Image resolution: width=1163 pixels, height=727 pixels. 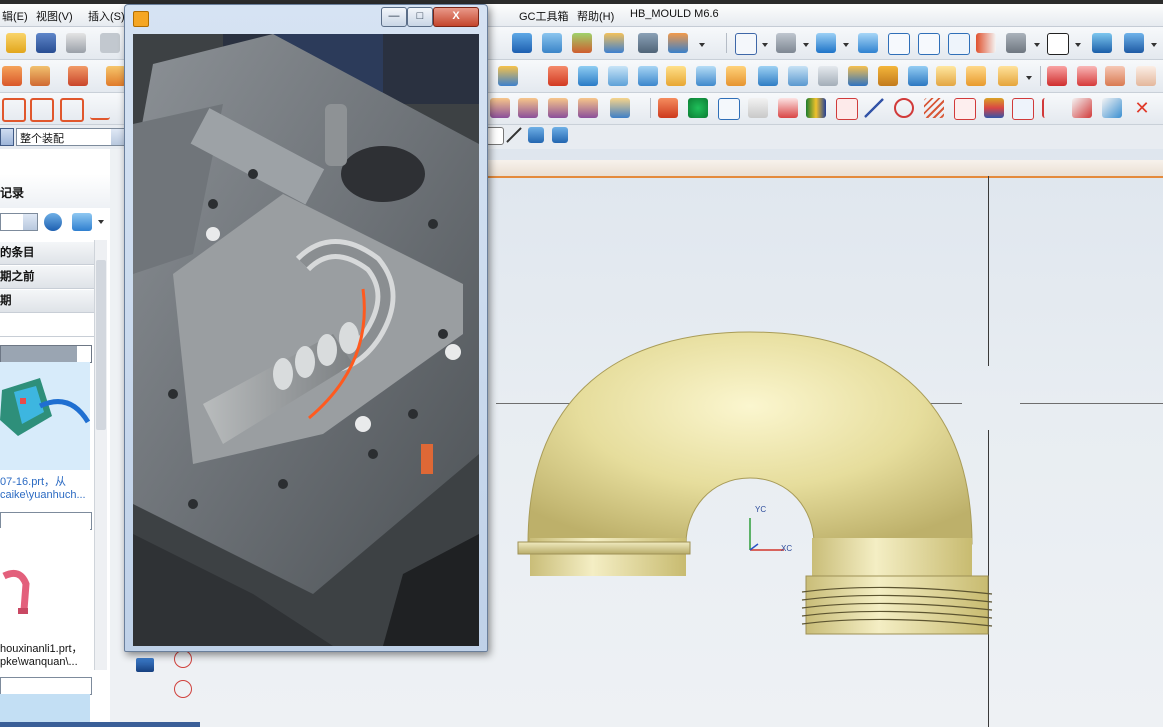 What do you see at coordinates (71, 137) in the screenshot?
I see `assembly-scope-select: 整个装配` at bounding box center [71, 137].